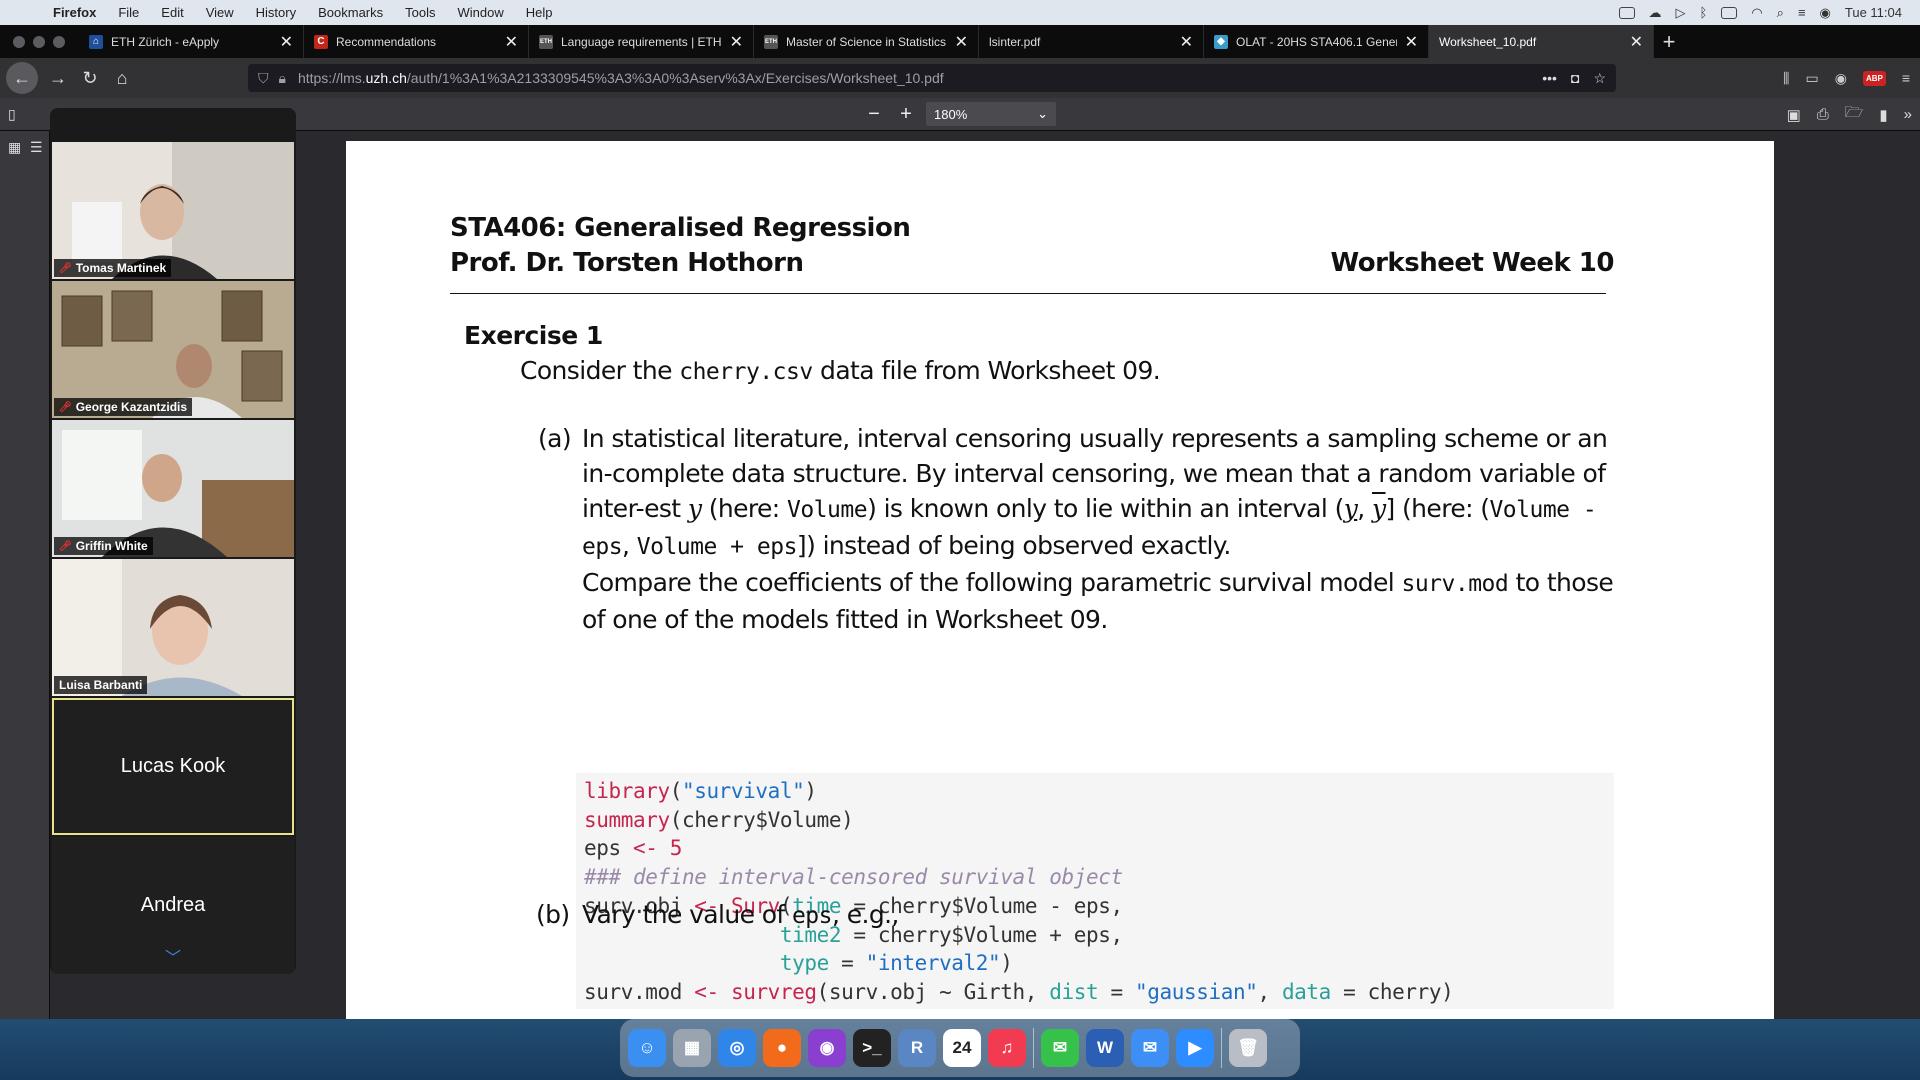 Image resolution: width=1920 pixels, height=1080 pixels. What do you see at coordinates (1655, 13) in the screenshot?
I see `cloud-icon: ☁` at bounding box center [1655, 13].